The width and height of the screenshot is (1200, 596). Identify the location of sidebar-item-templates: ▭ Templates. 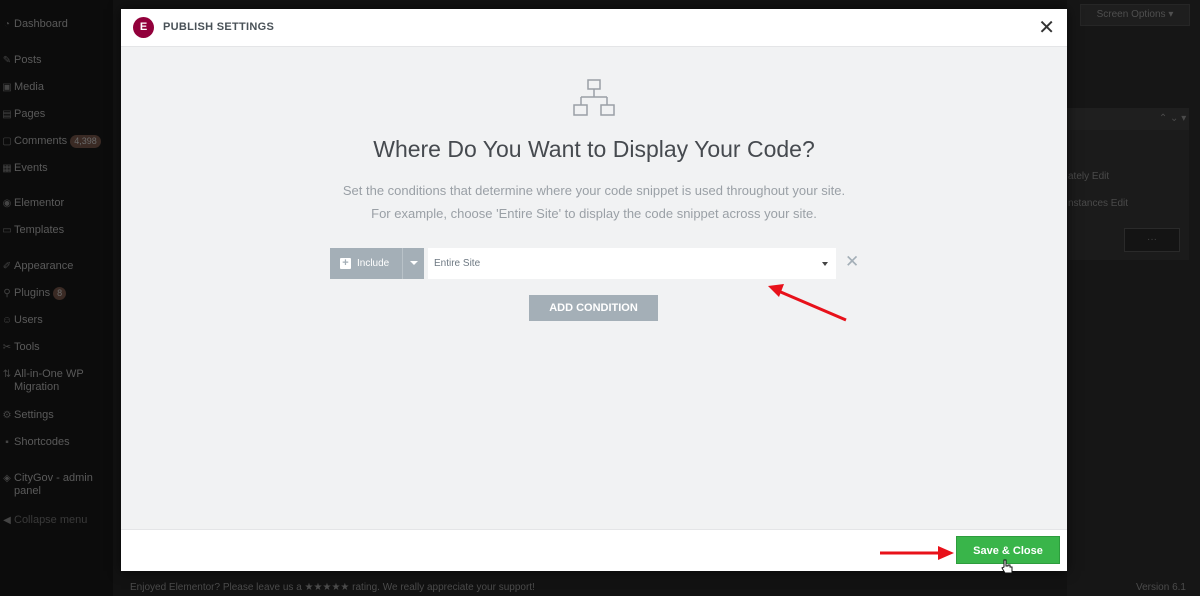
(56, 230).